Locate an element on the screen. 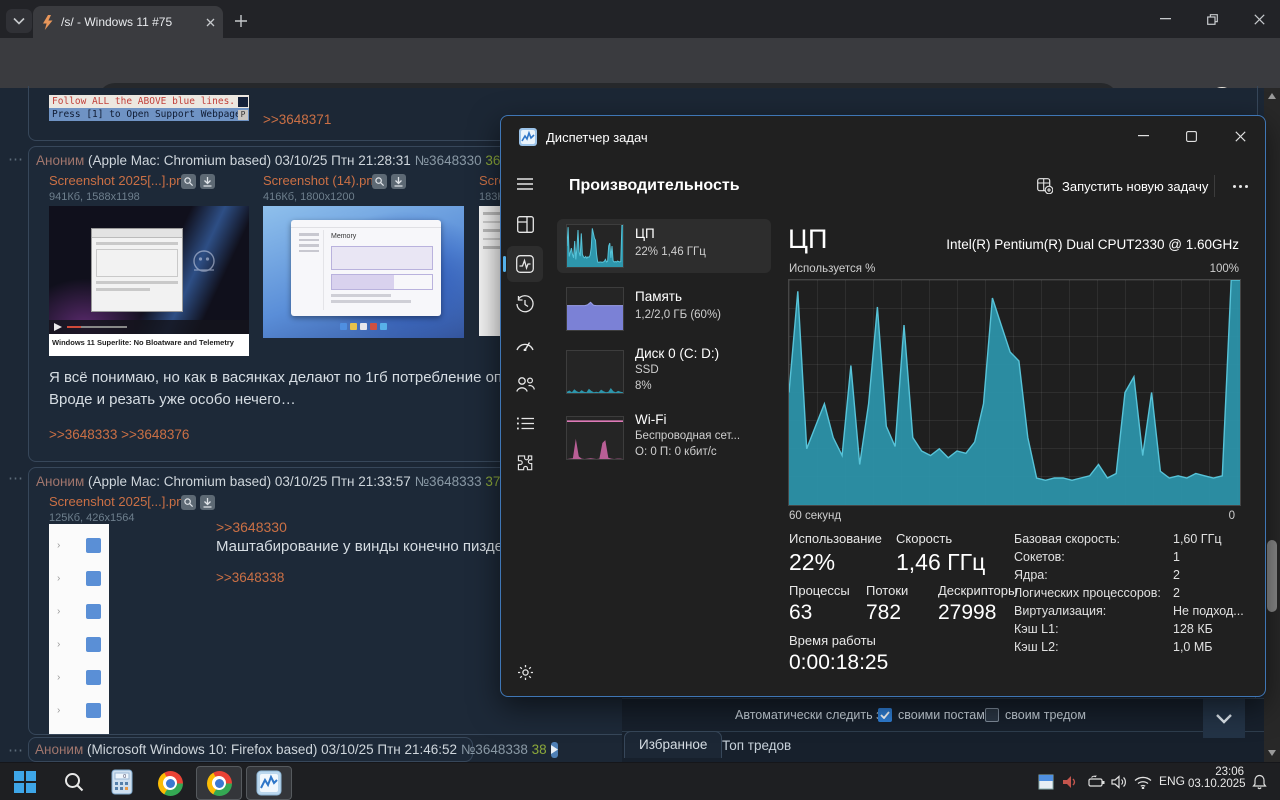  post-ordinal: 37 is located at coordinates (492, 481).